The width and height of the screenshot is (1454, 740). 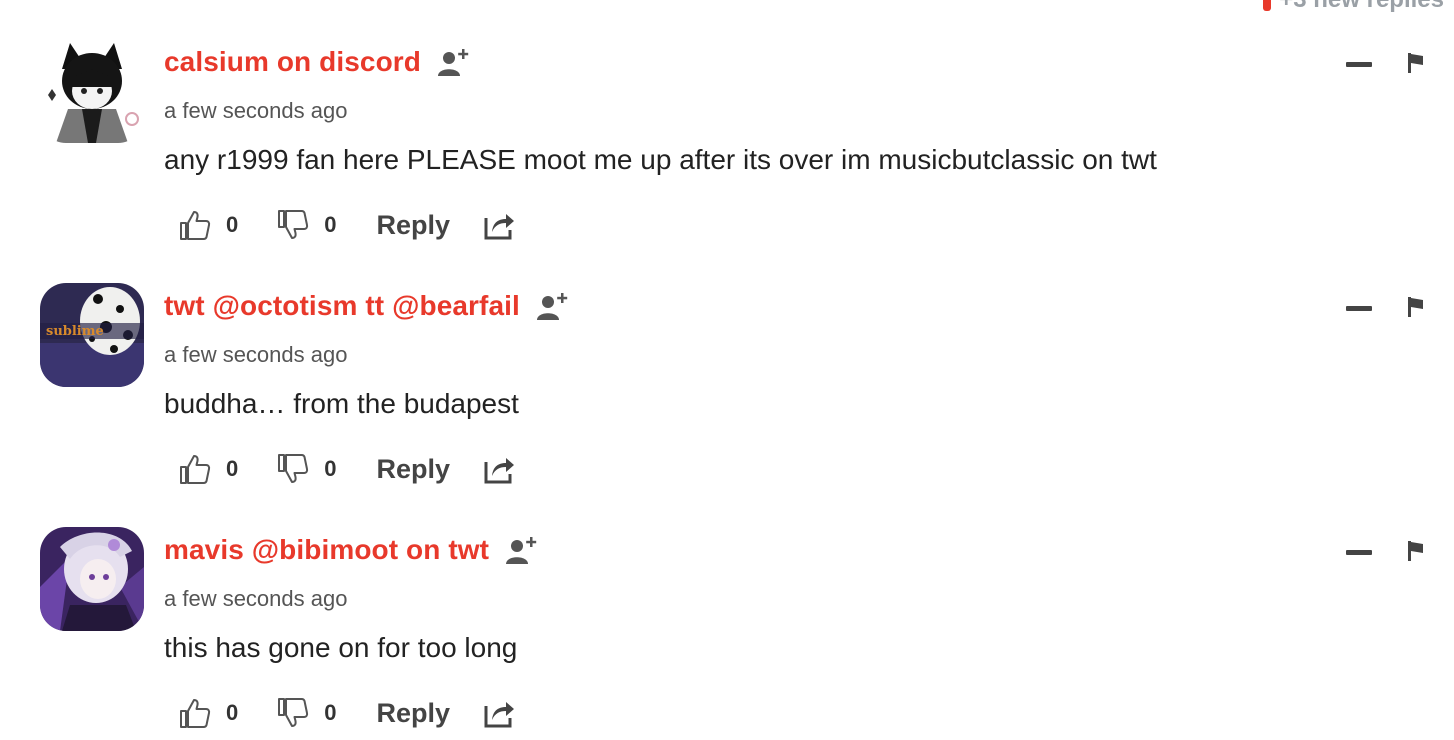 What do you see at coordinates (342, 306) in the screenshot?
I see `username: twt @octotism tt @bearfail` at bounding box center [342, 306].